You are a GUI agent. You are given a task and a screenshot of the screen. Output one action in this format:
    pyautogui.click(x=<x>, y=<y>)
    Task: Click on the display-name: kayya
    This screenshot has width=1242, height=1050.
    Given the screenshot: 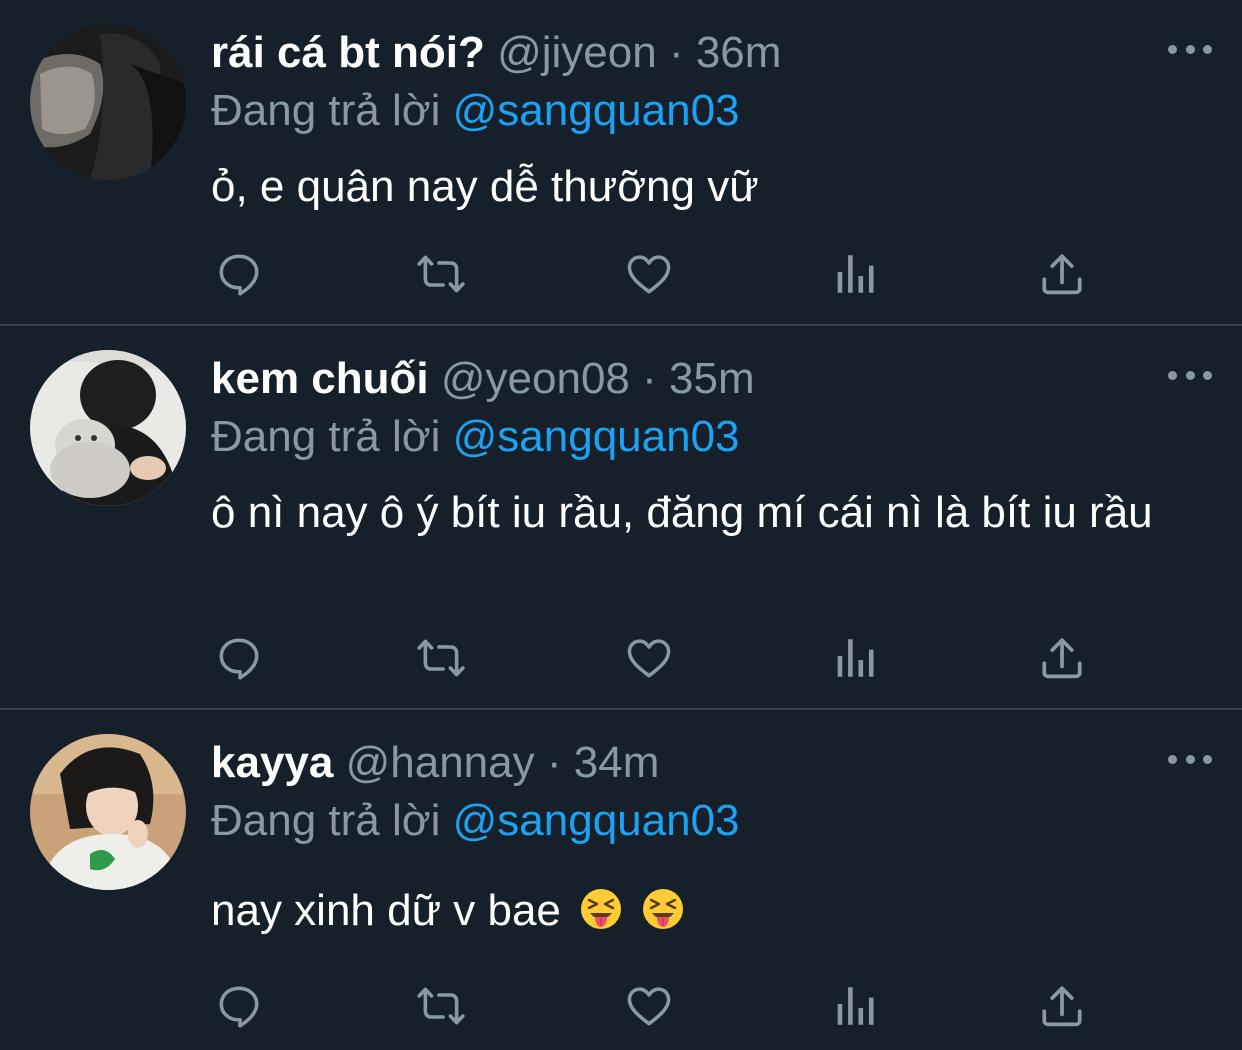 What is the action you would take?
    pyautogui.click(x=272, y=762)
    